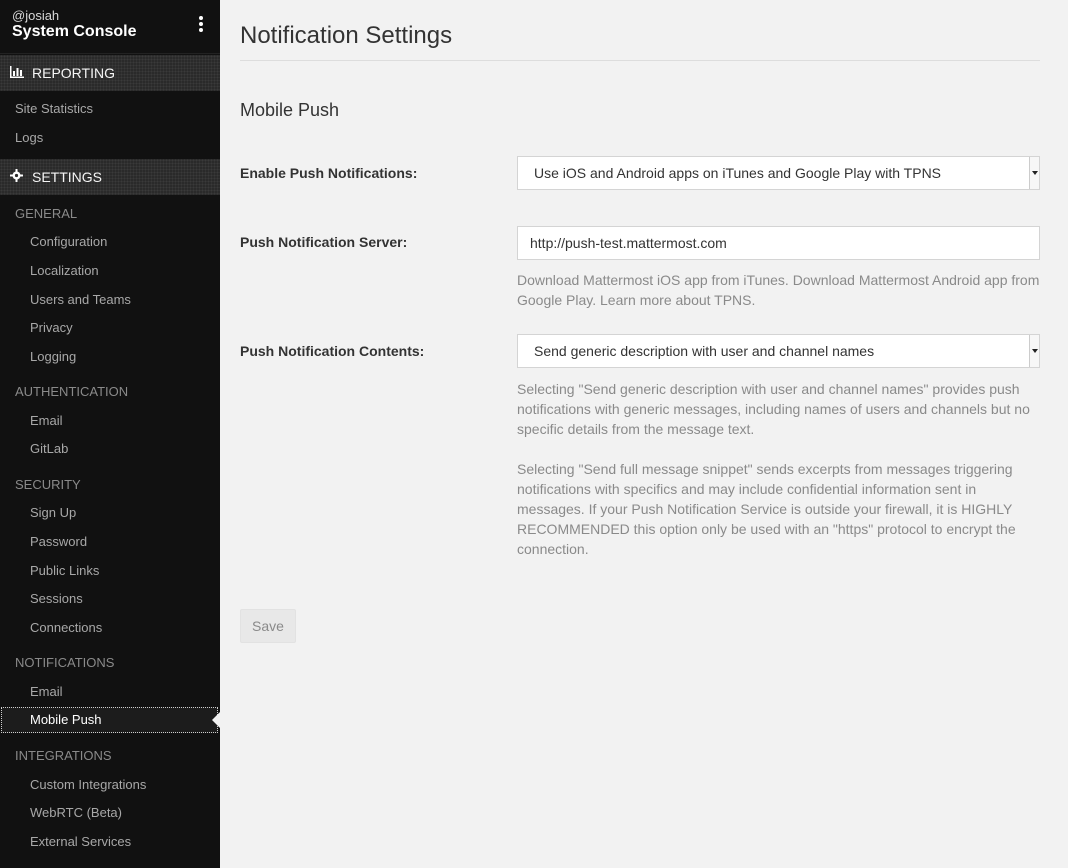 This screenshot has height=868, width=1068. What do you see at coordinates (64, 270) in the screenshot?
I see `sidebar-item-localization: Localization` at bounding box center [64, 270].